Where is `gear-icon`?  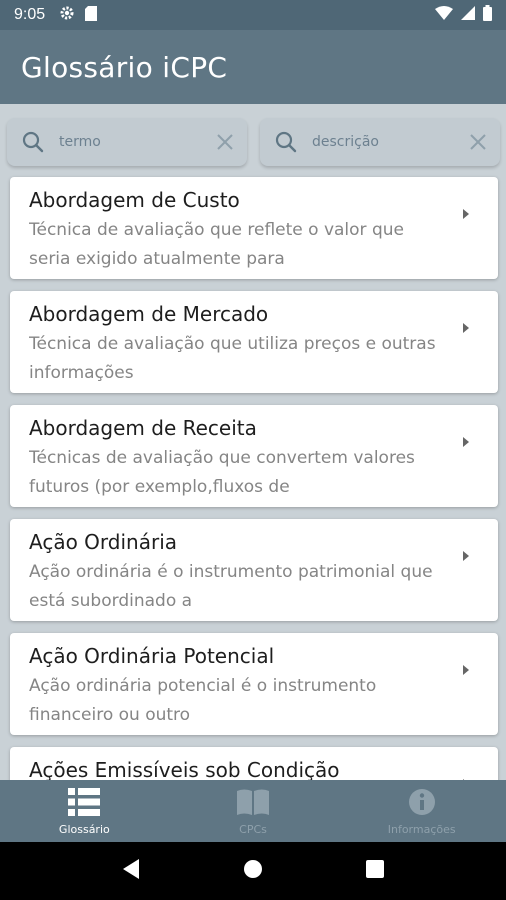 gear-icon is located at coordinates (67, 15).